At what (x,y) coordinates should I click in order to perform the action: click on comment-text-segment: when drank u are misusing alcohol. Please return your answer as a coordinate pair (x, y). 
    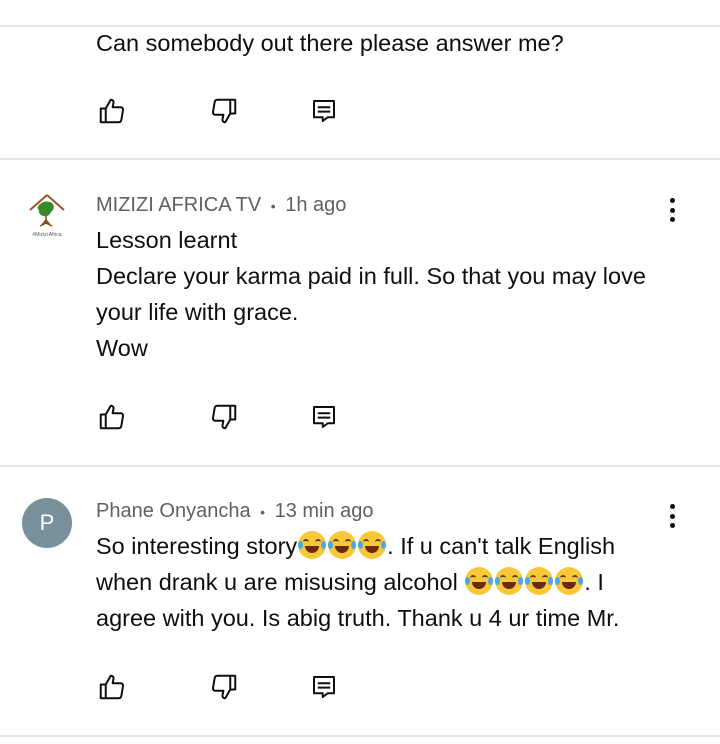
    Looking at the image, I should click on (280, 582).